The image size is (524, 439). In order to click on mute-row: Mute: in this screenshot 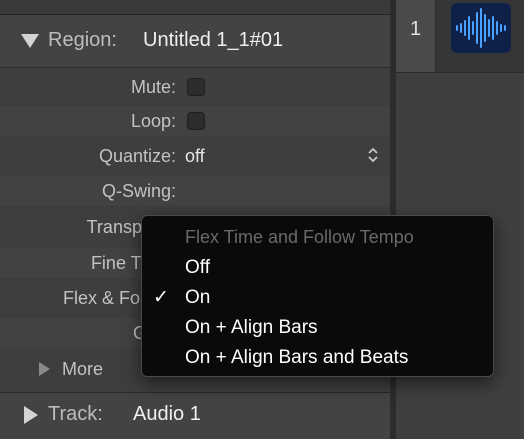, I will do `click(195, 87)`.